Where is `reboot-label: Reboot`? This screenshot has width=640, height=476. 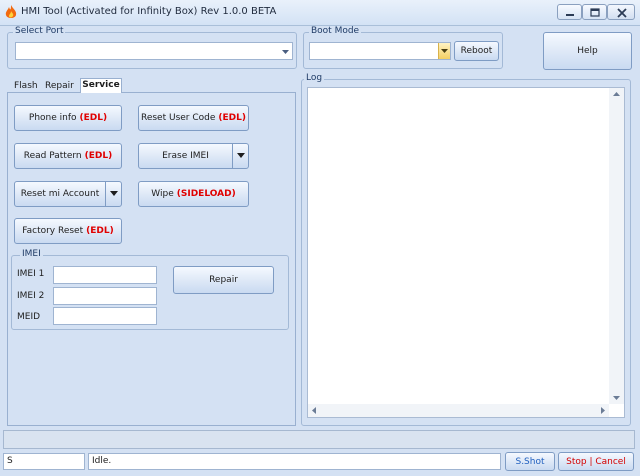 reboot-label: Reboot is located at coordinates (476, 51).